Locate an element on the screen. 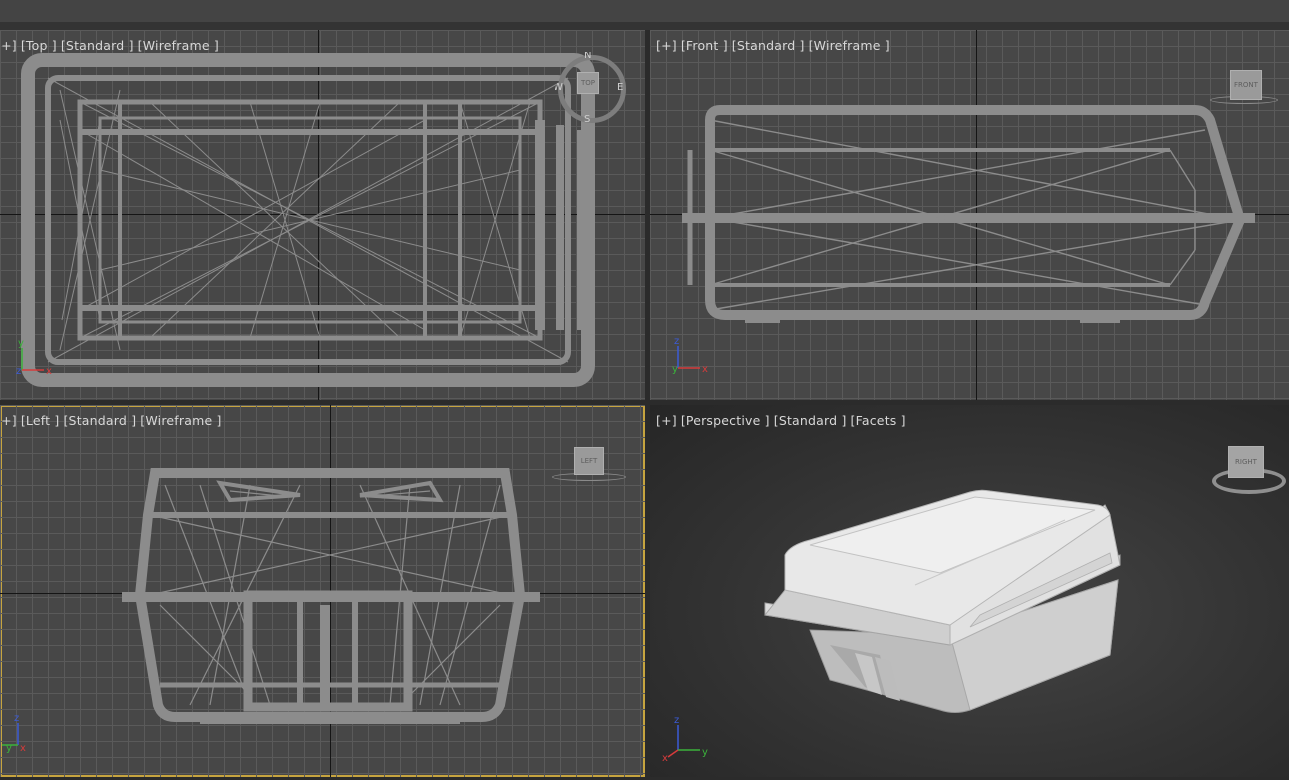  viewcube-front: FRONT is located at coordinates (1245, 88).